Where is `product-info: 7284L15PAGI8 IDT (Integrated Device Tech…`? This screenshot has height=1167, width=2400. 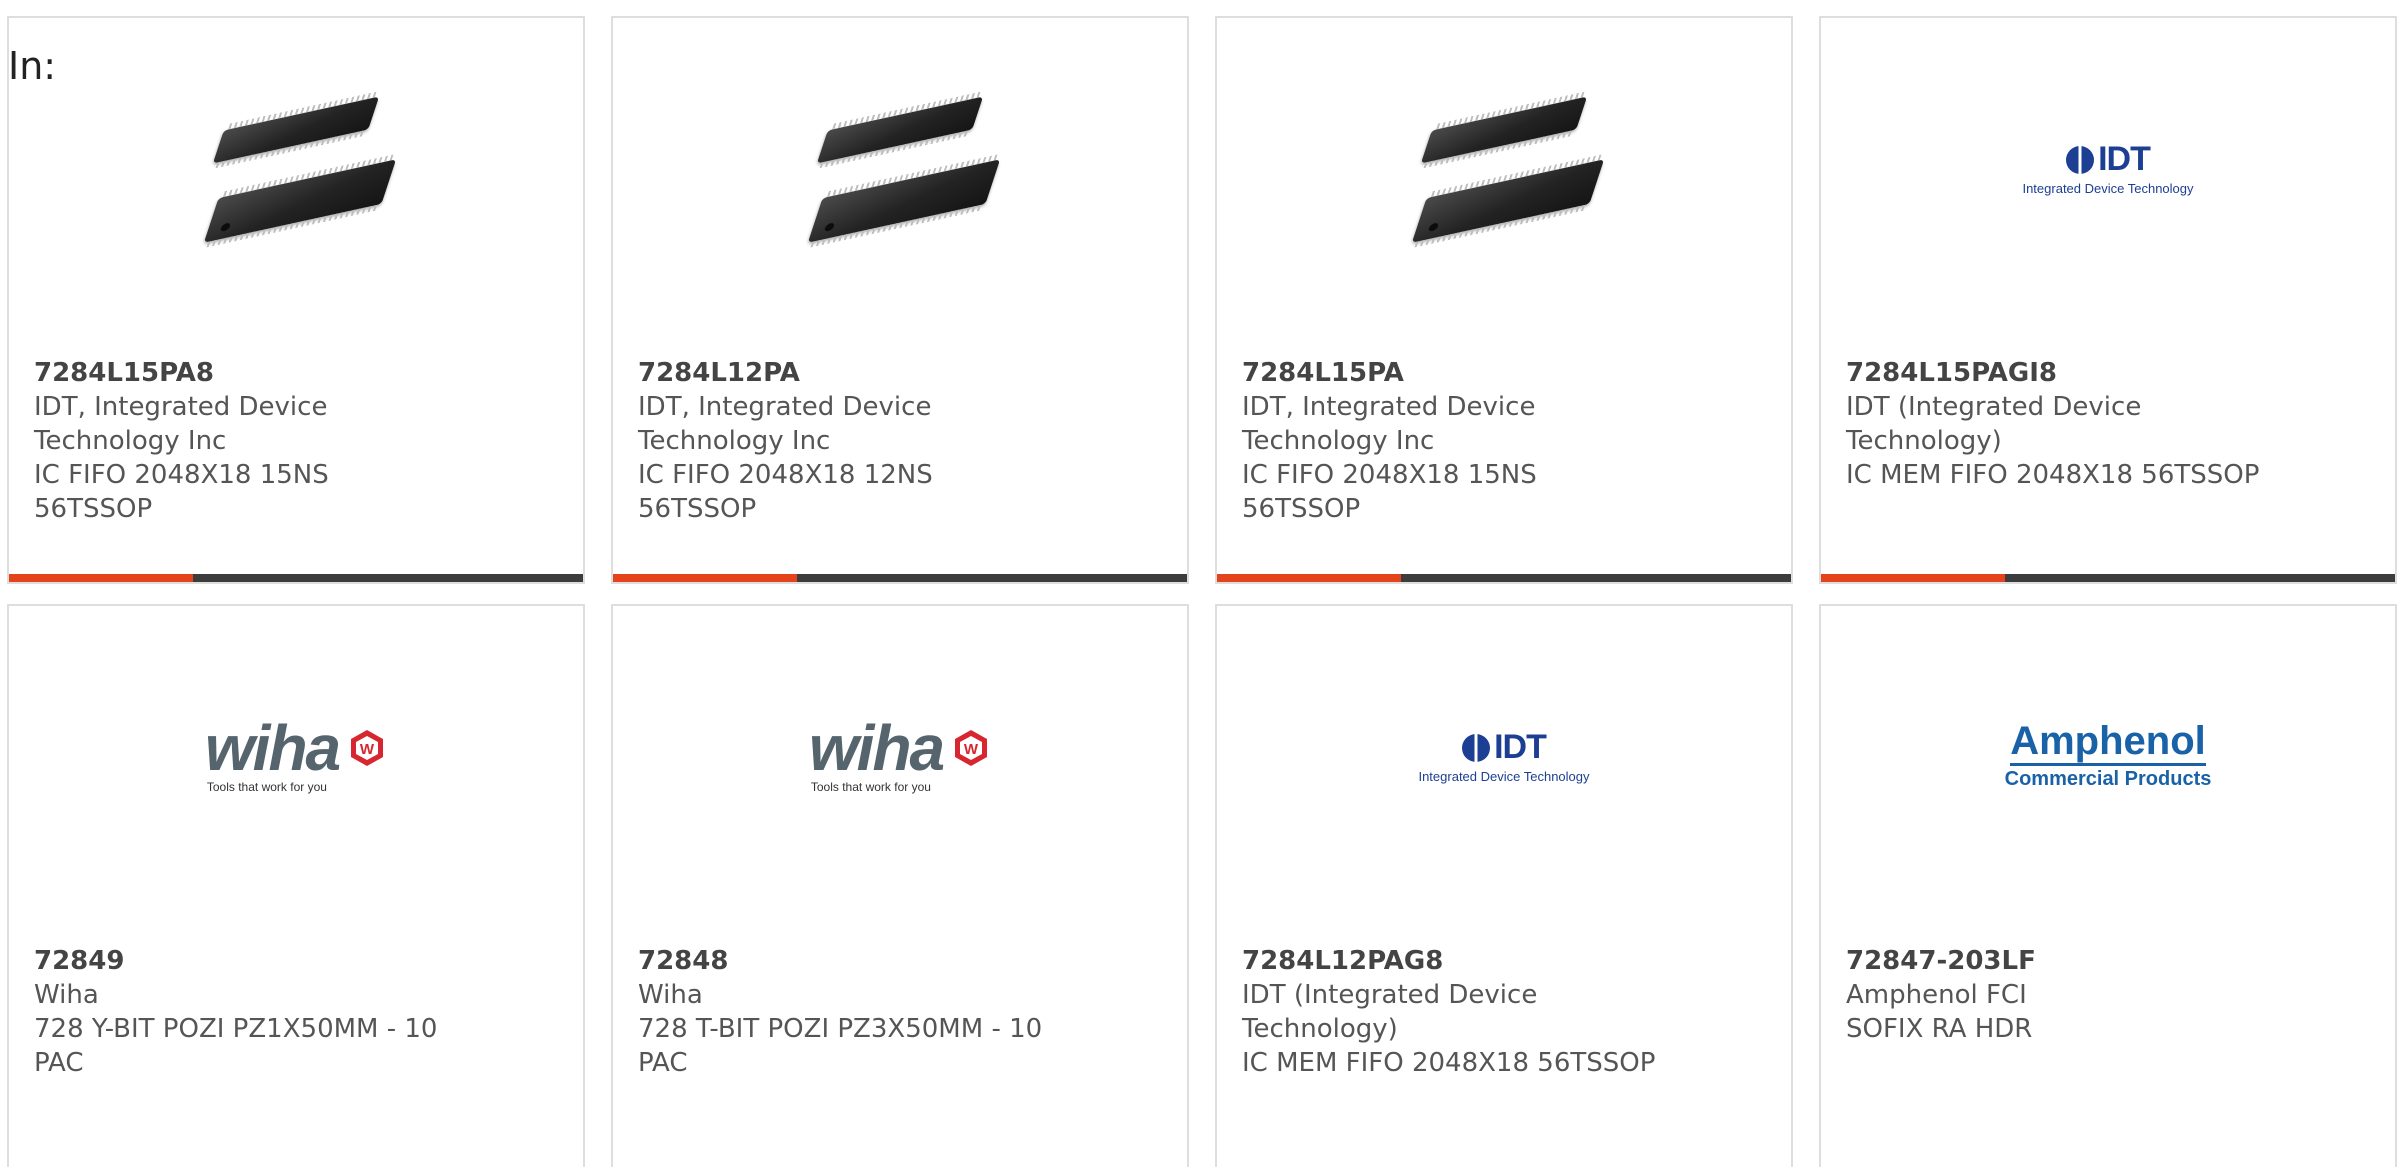 product-info: 7284L15PAGI8 IDT (Integrated Device Tech… is located at coordinates (2056, 424).